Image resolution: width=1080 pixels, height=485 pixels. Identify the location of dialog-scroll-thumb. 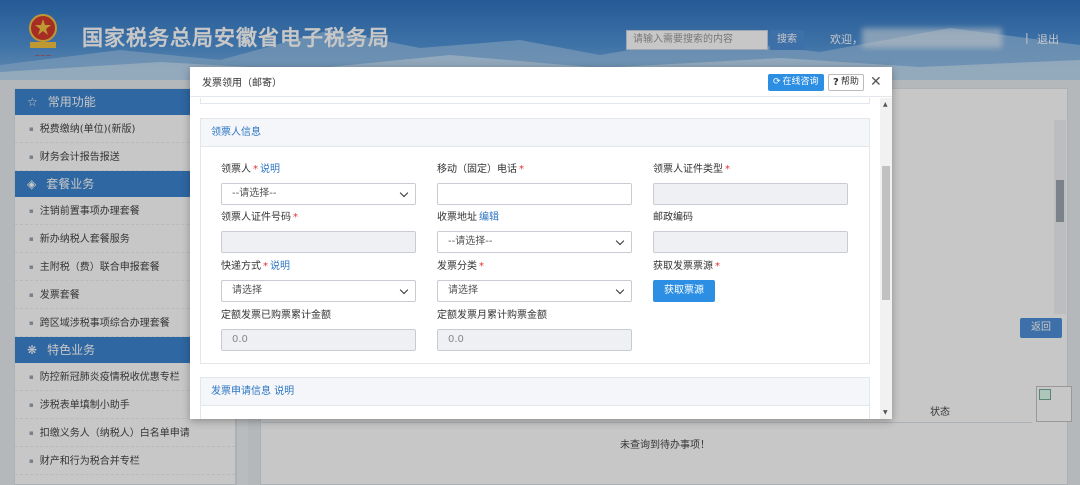
(886, 233).